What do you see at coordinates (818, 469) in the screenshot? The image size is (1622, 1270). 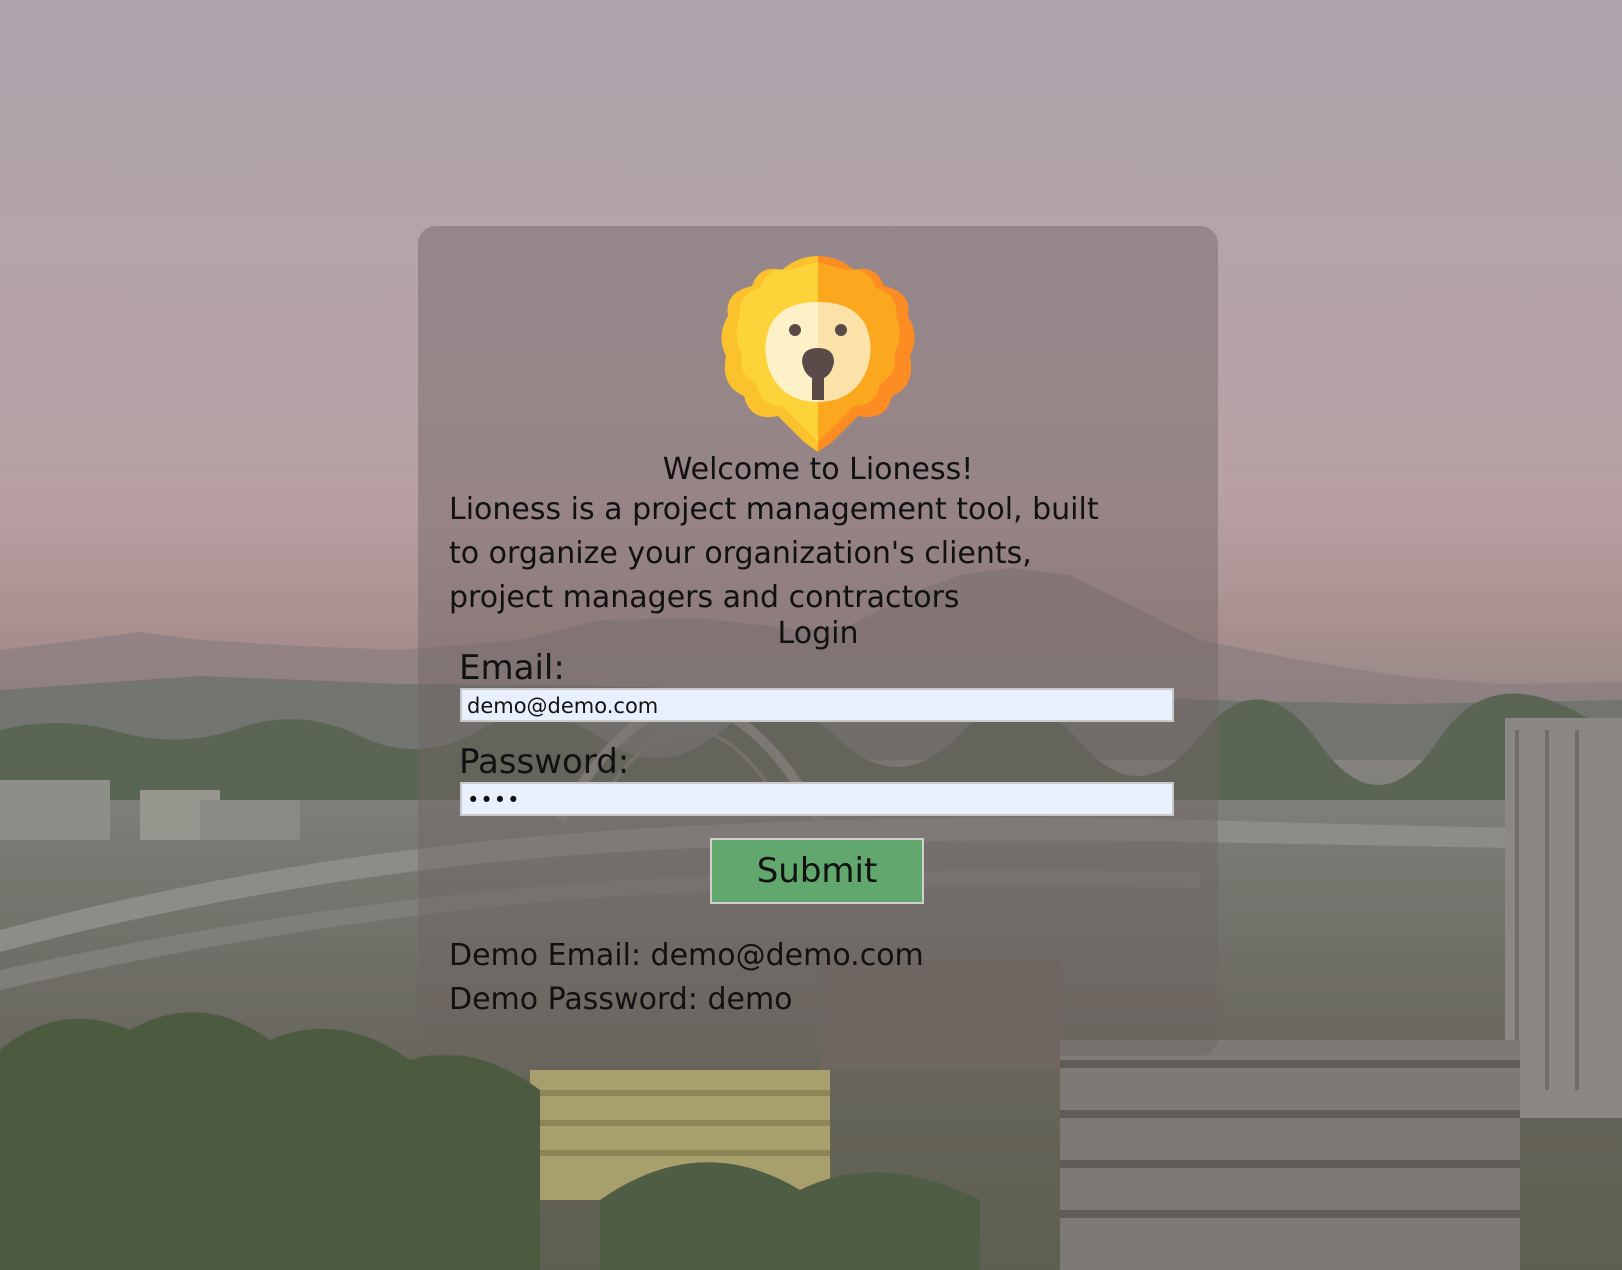 I see `welcome-heading: Welcome to Lioness!` at bounding box center [818, 469].